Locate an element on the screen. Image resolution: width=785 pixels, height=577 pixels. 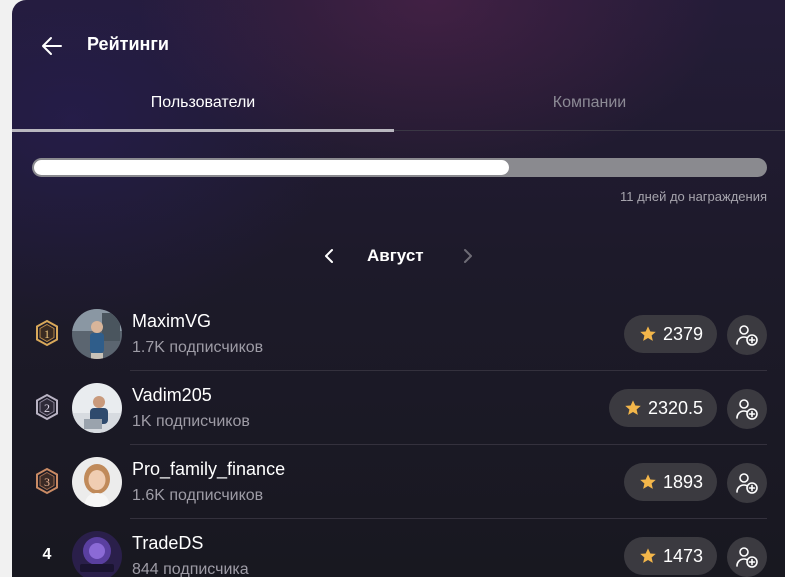
prev-month-button is located at coordinates (330, 256).